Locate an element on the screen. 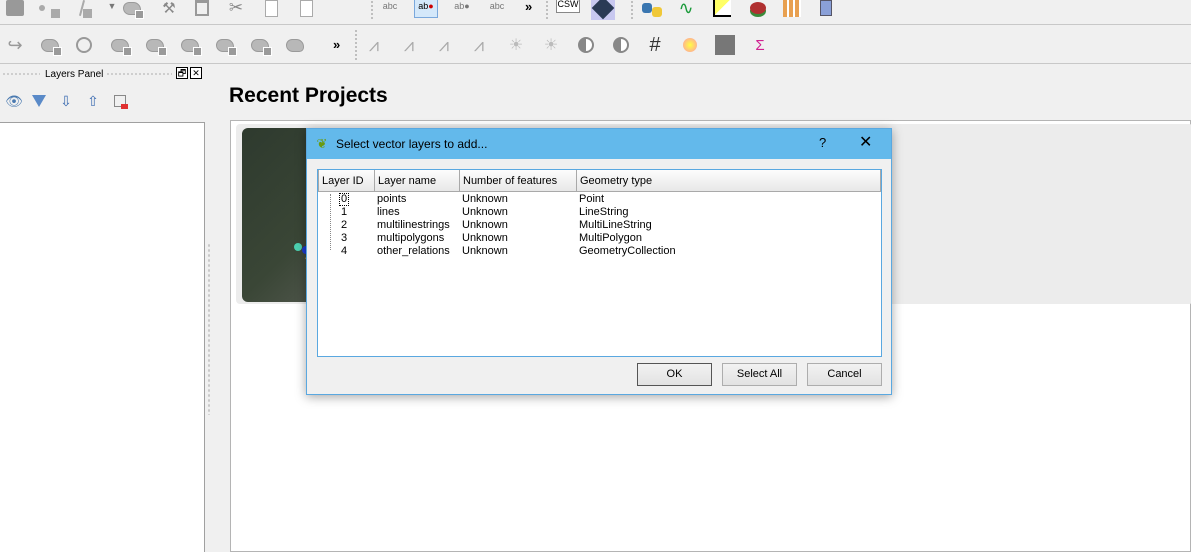 This screenshot has width=1191, height=552. delete-selected-icon is located at coordinates (202, 10).